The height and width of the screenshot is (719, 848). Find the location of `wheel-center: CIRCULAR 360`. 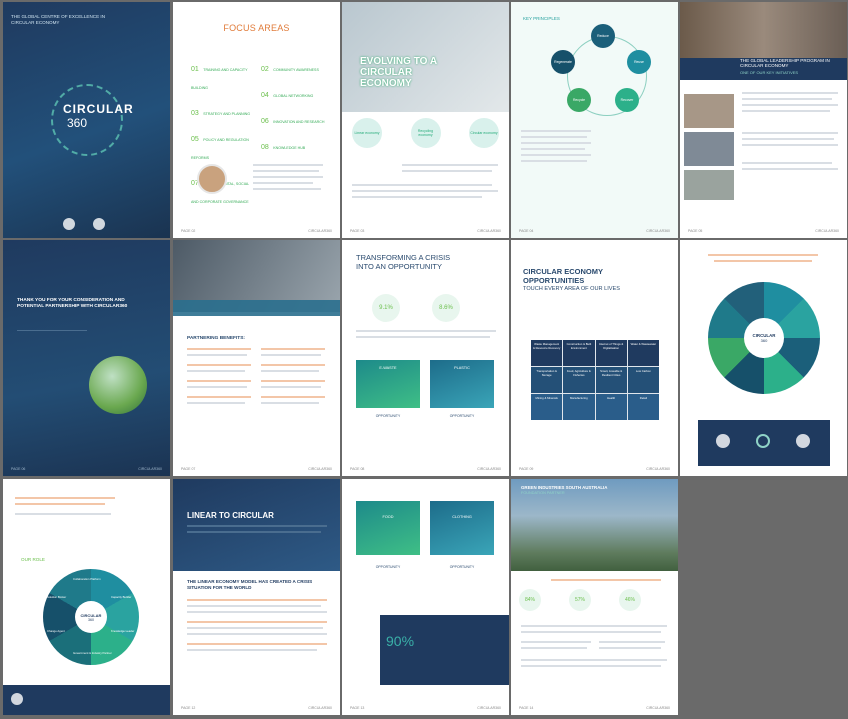

wheel-center: CIRCULAR 360 is located at coordinates (764, 338).